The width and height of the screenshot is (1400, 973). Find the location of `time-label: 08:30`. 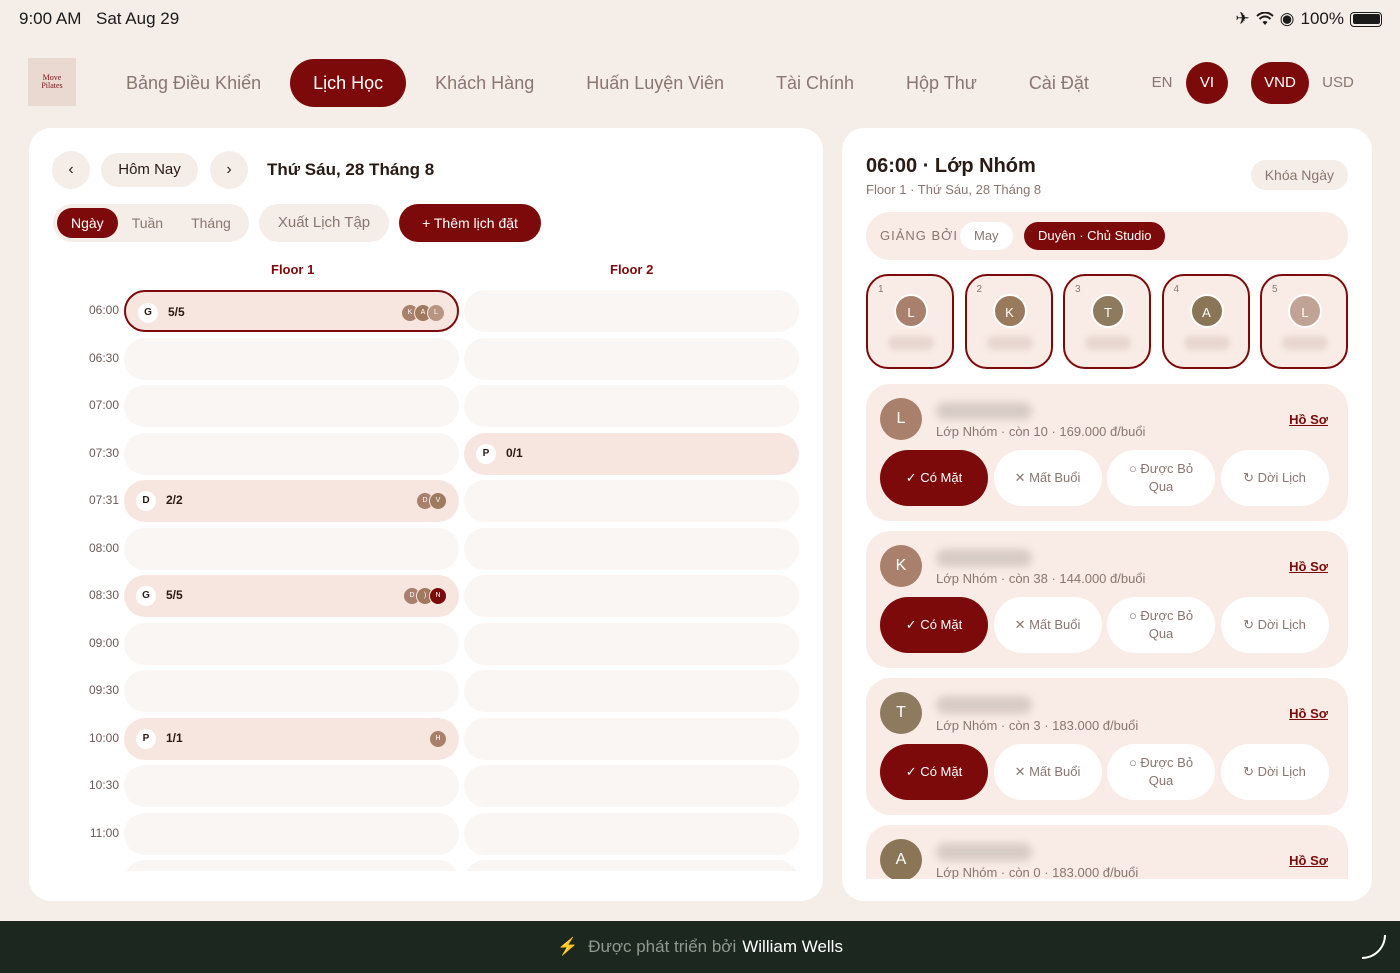

time-label: 08:30 is located at coordinates (103, 595).